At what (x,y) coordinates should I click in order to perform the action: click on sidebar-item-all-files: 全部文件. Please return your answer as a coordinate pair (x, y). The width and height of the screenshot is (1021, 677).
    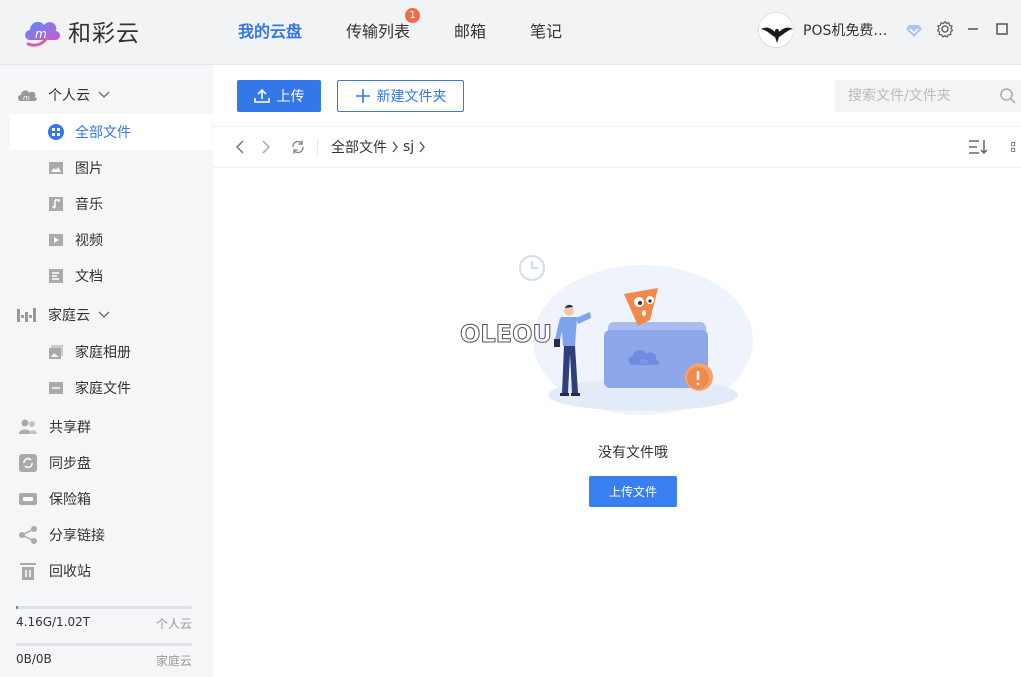
    Looking at the image, I should click on (111, 132).